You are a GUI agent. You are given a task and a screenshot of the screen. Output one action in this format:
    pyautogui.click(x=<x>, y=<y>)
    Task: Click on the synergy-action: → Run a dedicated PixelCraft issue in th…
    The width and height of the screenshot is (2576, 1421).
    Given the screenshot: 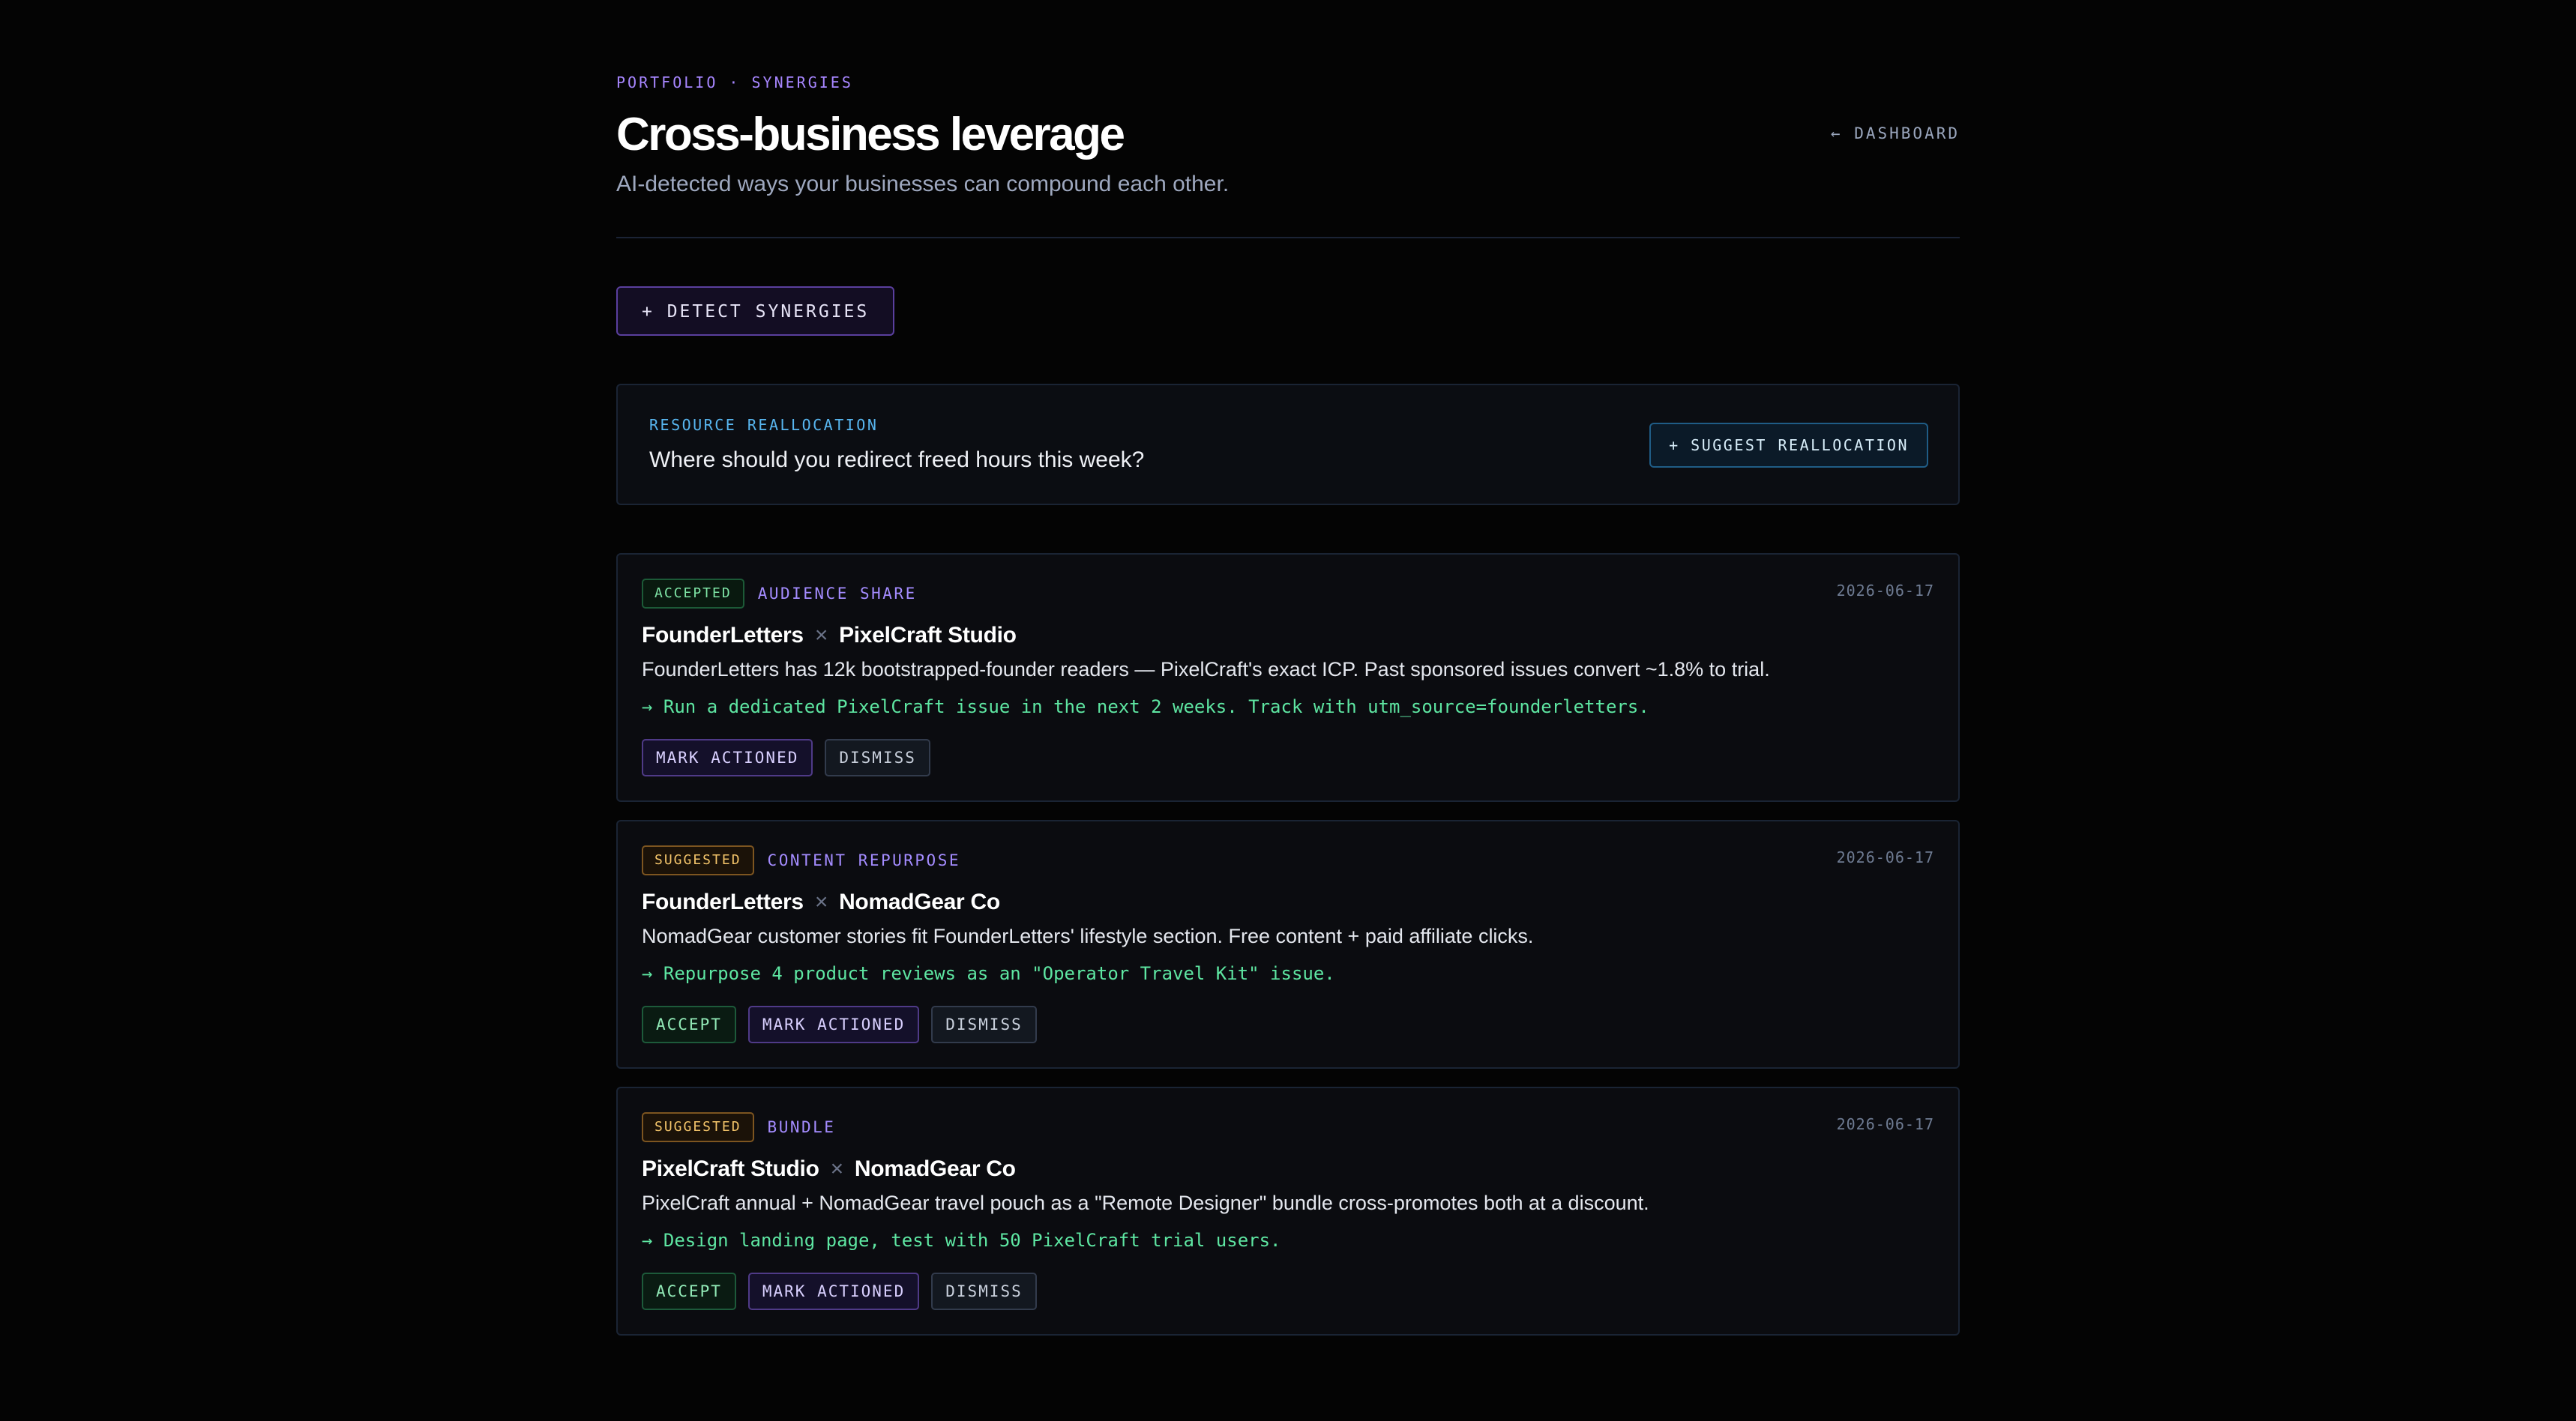 What is the action you would take?
    pyautogui.click(x=1145, y=706)
    